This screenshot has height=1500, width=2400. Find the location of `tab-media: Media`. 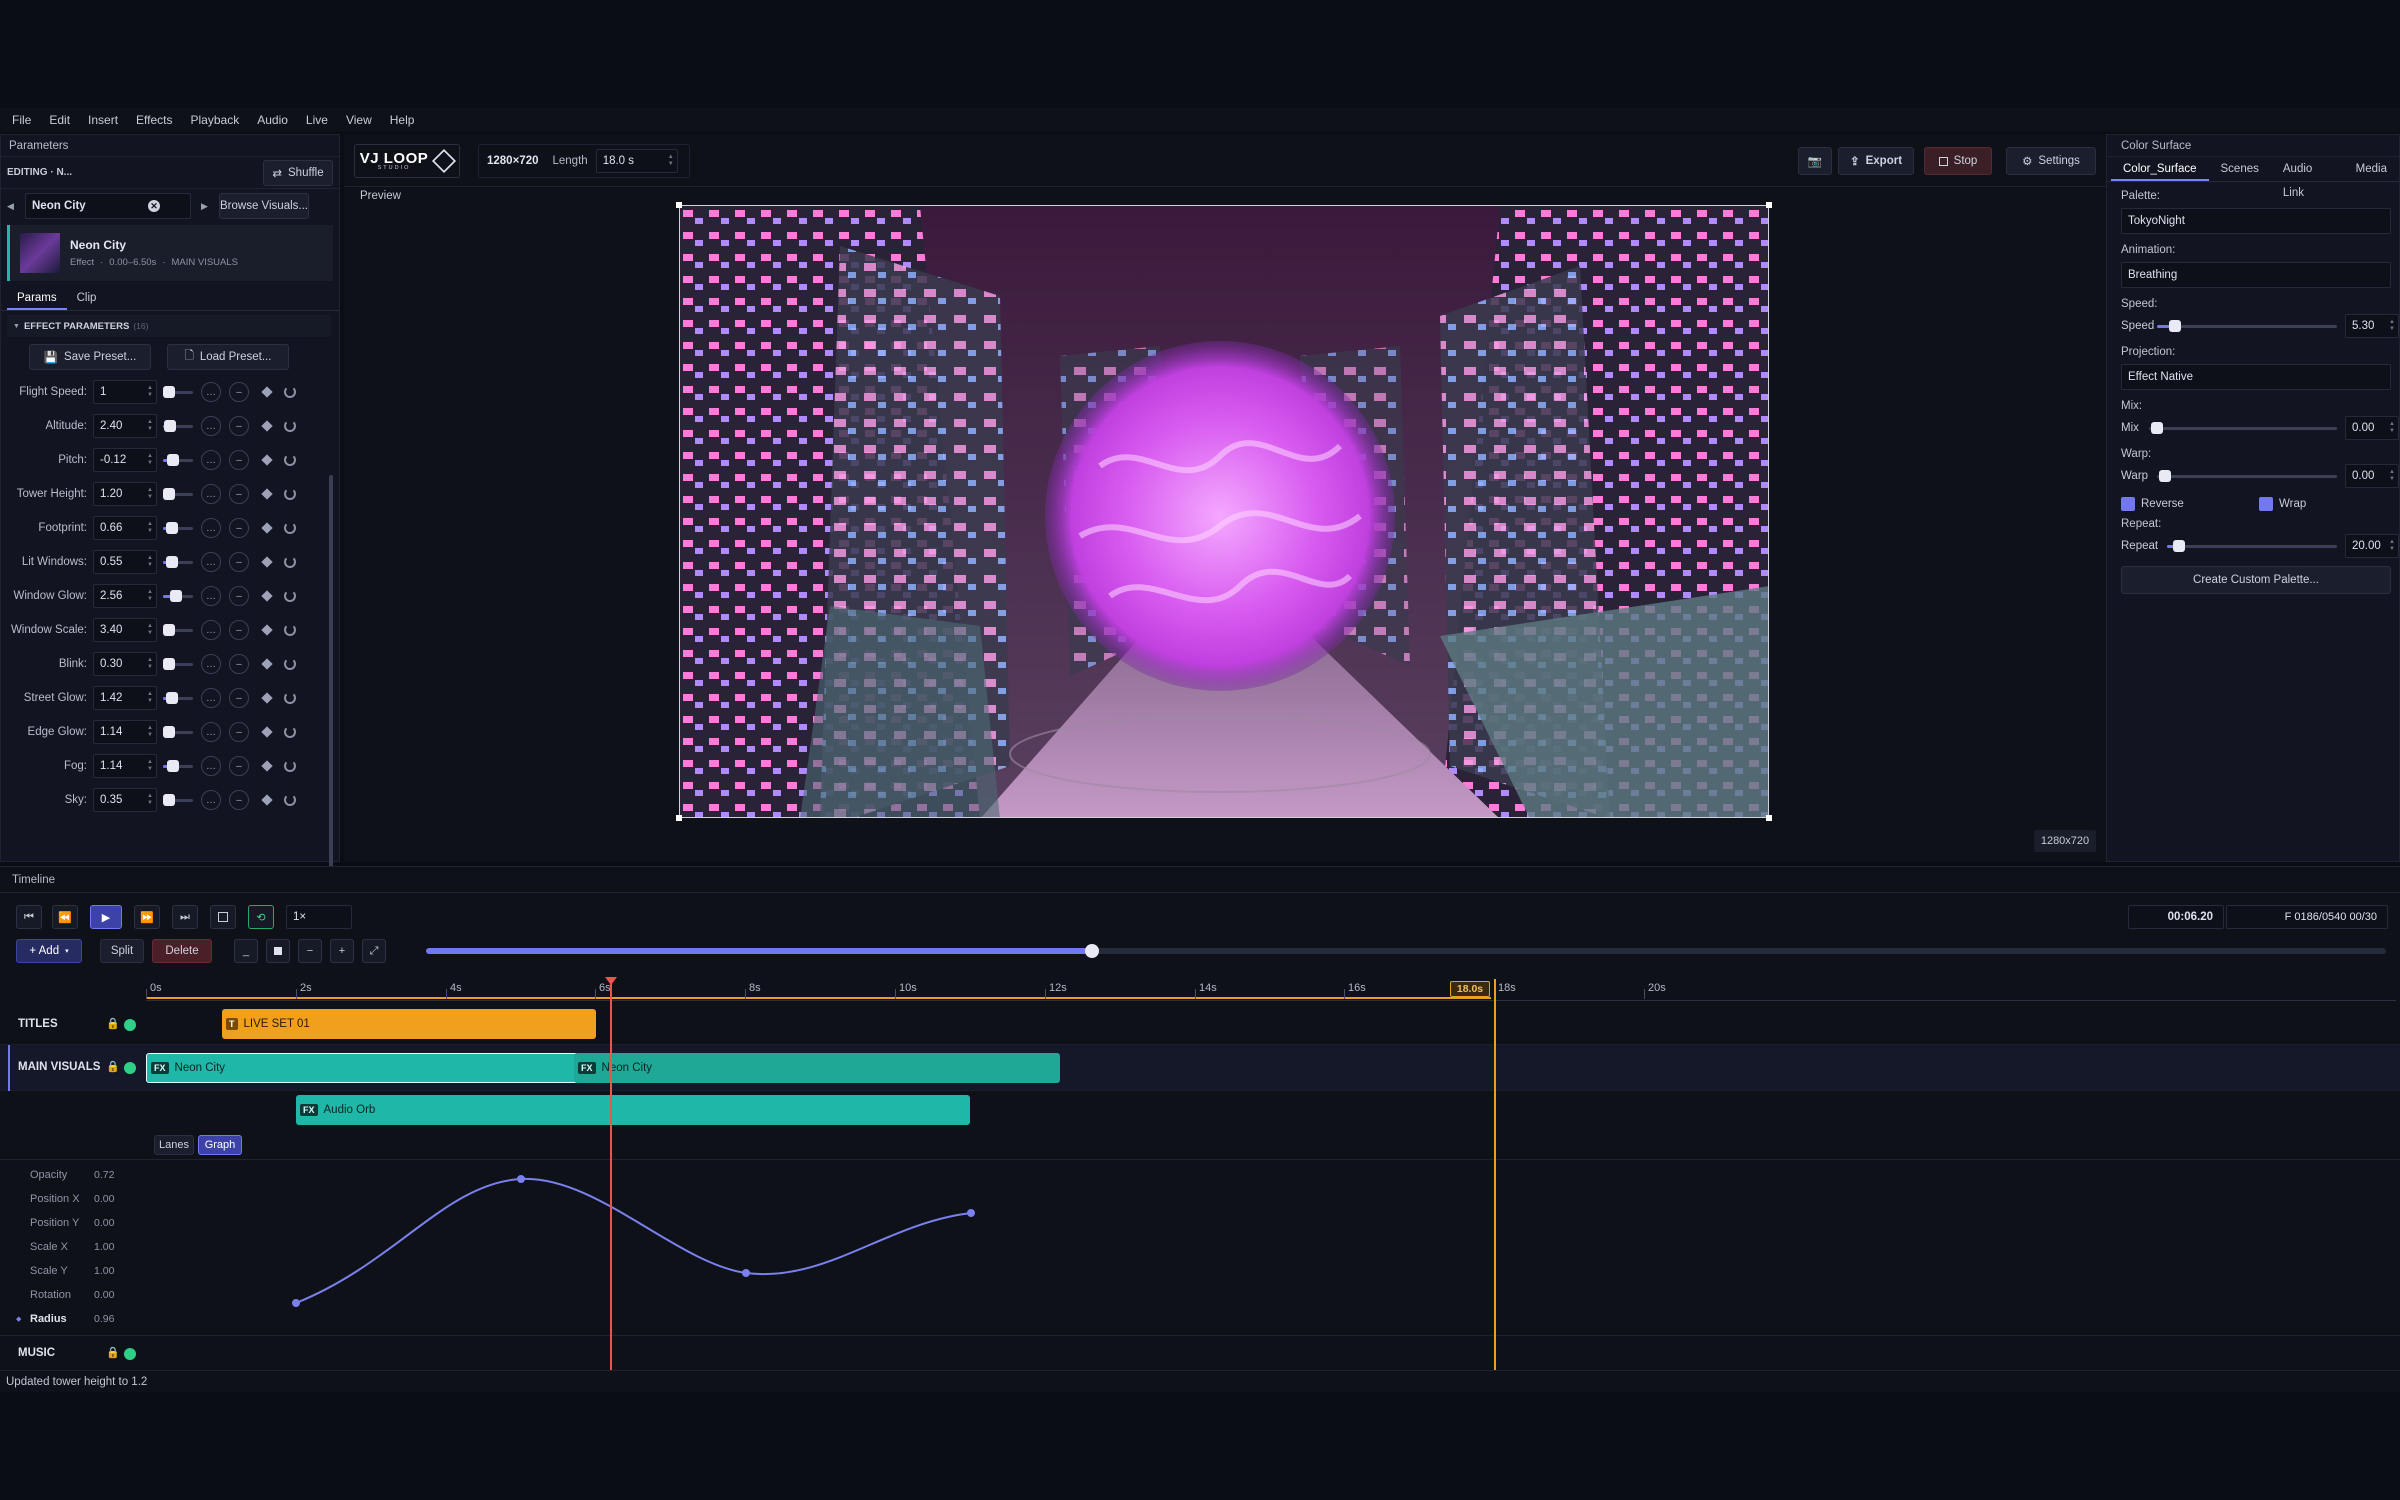

tab-media: Media is located at coordinates (2371, 169).